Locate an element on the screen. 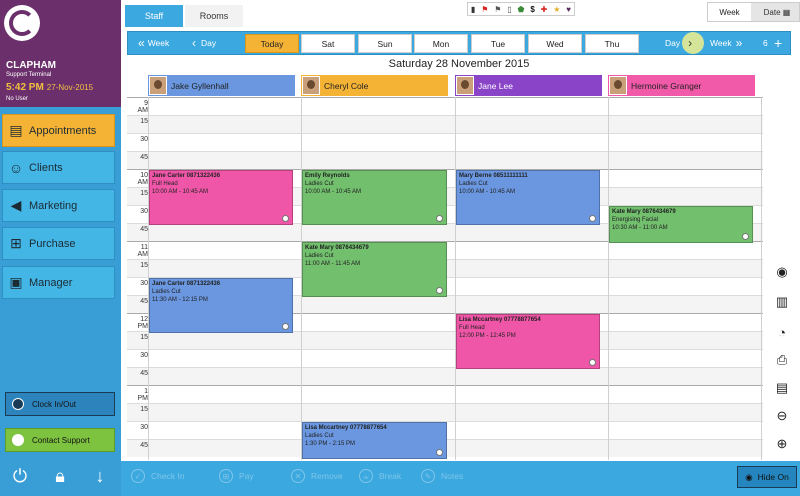  appointment-service: Full Head is located at coordinates (165, 184).